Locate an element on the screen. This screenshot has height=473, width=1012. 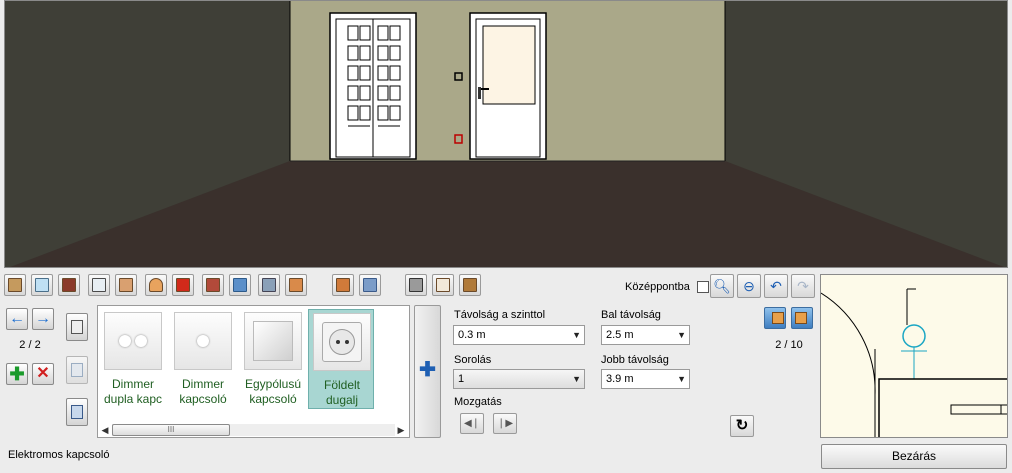
double-window-tool-button is located at coordinates (99, 285).